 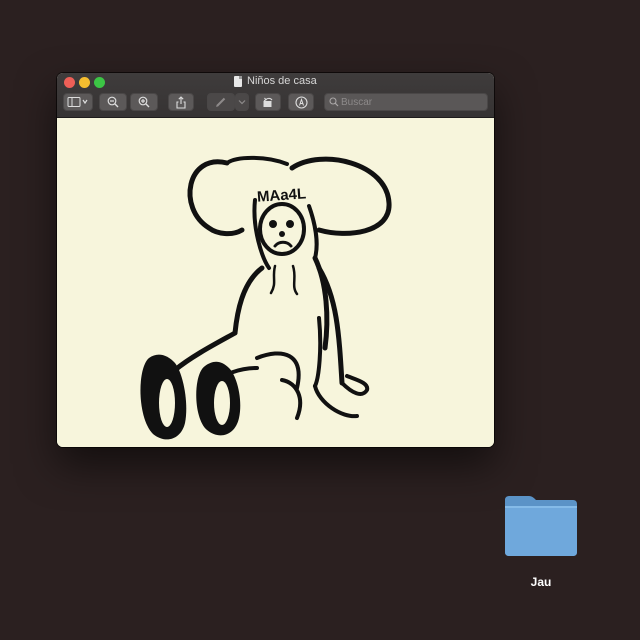 What do you see at coordinates (238, 81) in the screenshot?
I see `document-icon` at bounding box center [238, 81].